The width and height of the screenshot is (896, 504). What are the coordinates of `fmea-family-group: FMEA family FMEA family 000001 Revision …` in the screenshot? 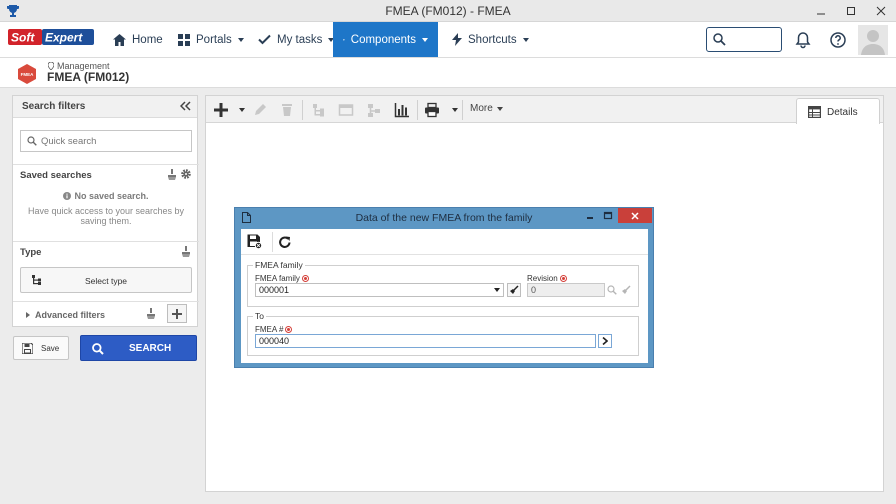 It's located at (443, 283).